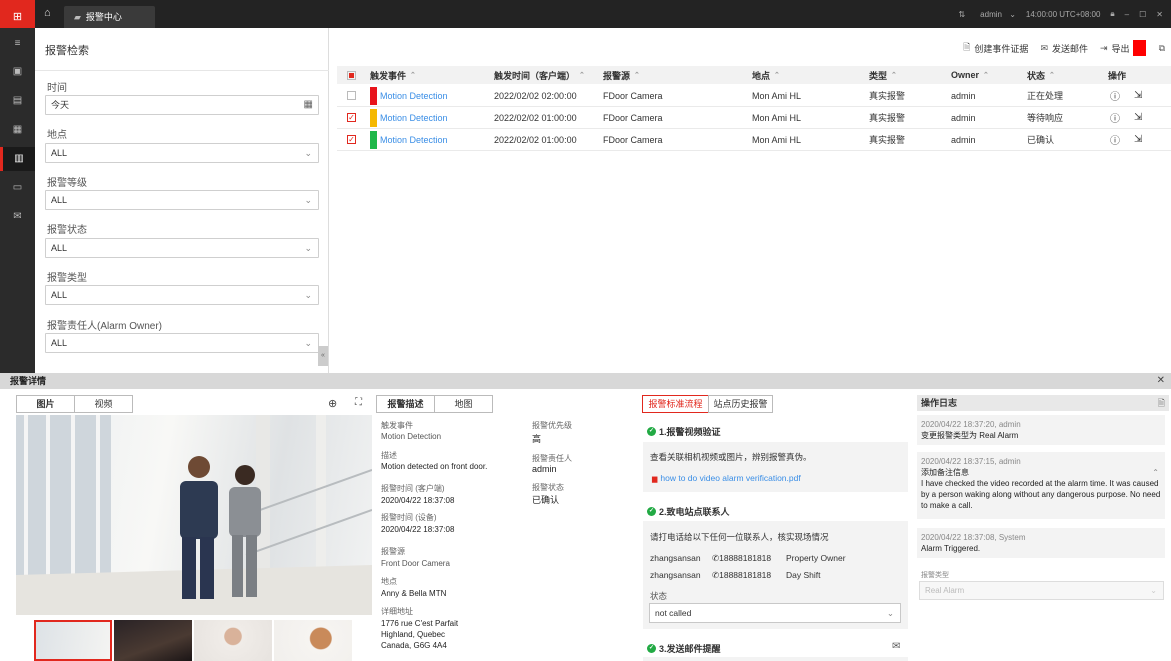  What do you see at coordinates (655, 479) in the screenshot?
I see `pdf-icon: ▆` at bounding box center [655, 479].